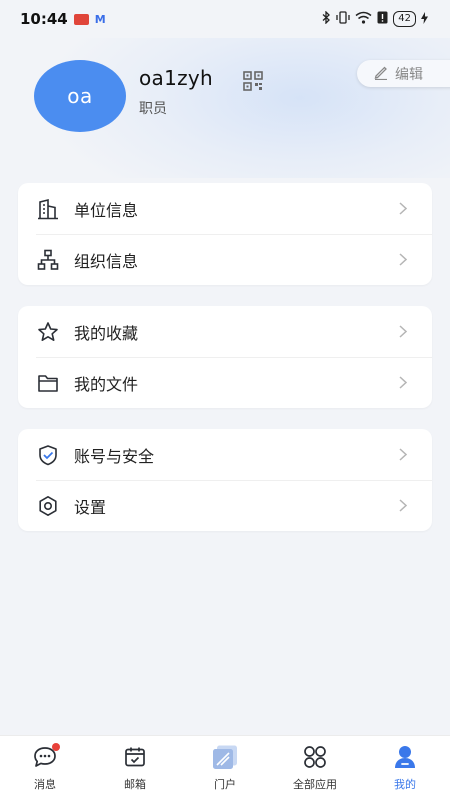  What do you see at coordinates (48, 455) in the screenshot?
I see `shield-check-icon` at bounding box center [48, 455].